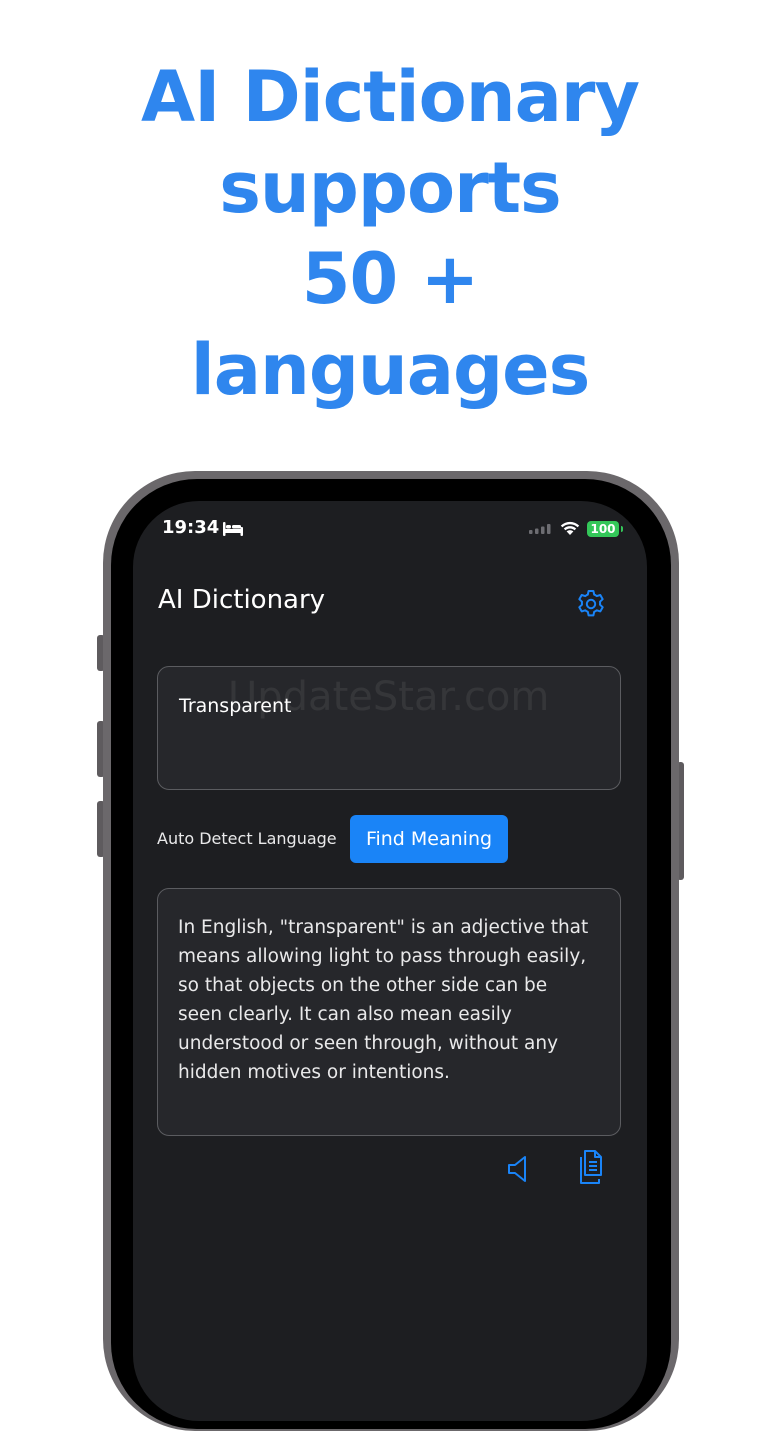  Describe the element at coordinates (235, 706) in the screenshot. I see `word-input-value: Transparent` at that location.